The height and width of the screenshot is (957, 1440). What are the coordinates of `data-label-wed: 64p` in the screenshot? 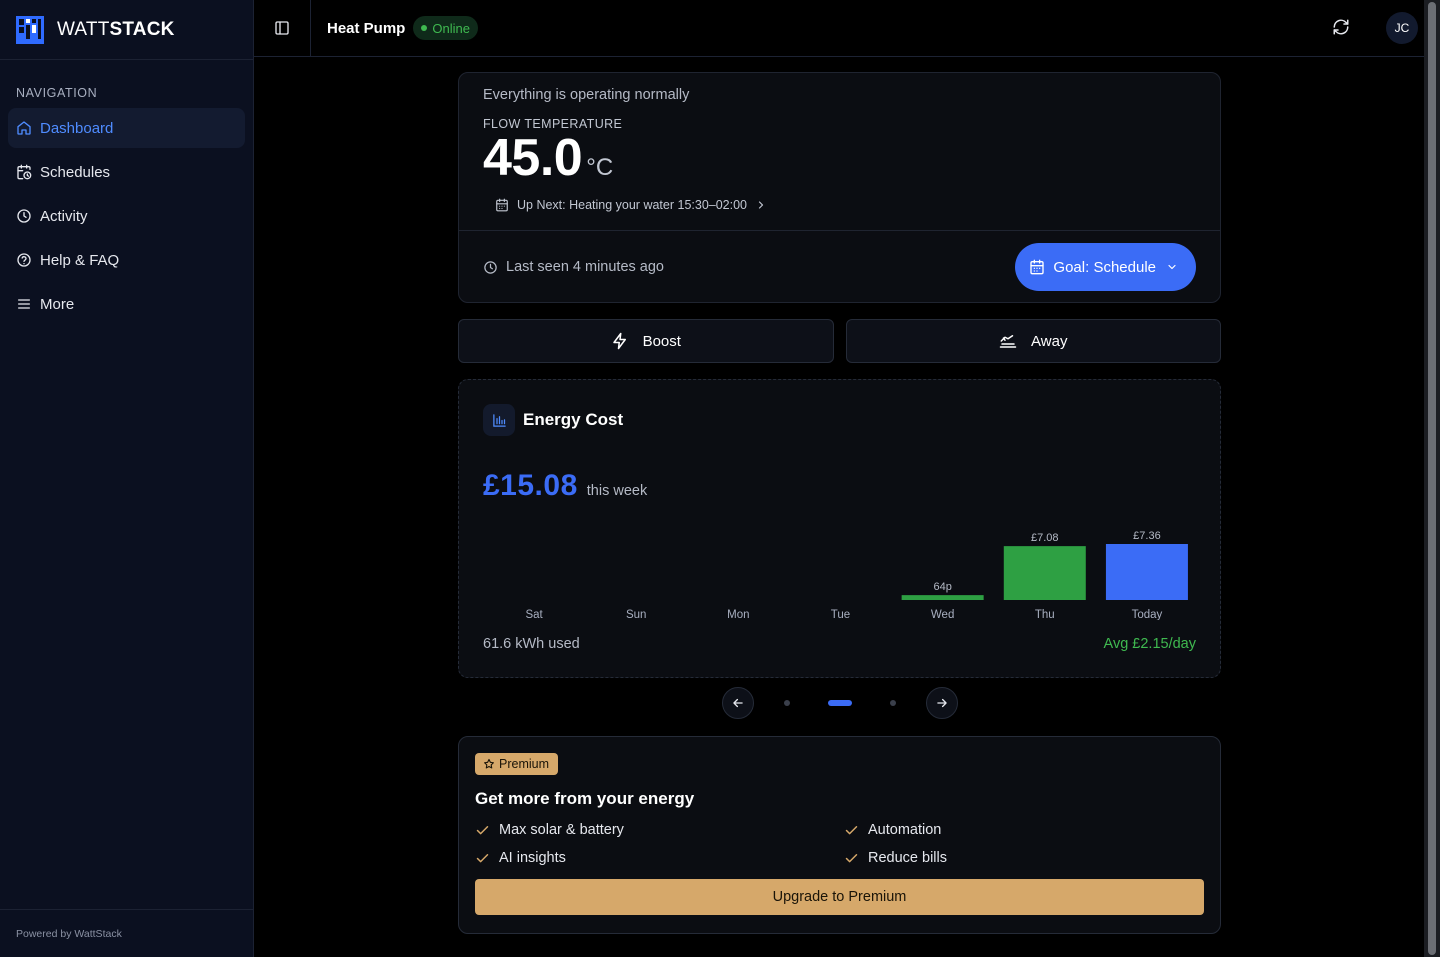 It's located at (942, 587).